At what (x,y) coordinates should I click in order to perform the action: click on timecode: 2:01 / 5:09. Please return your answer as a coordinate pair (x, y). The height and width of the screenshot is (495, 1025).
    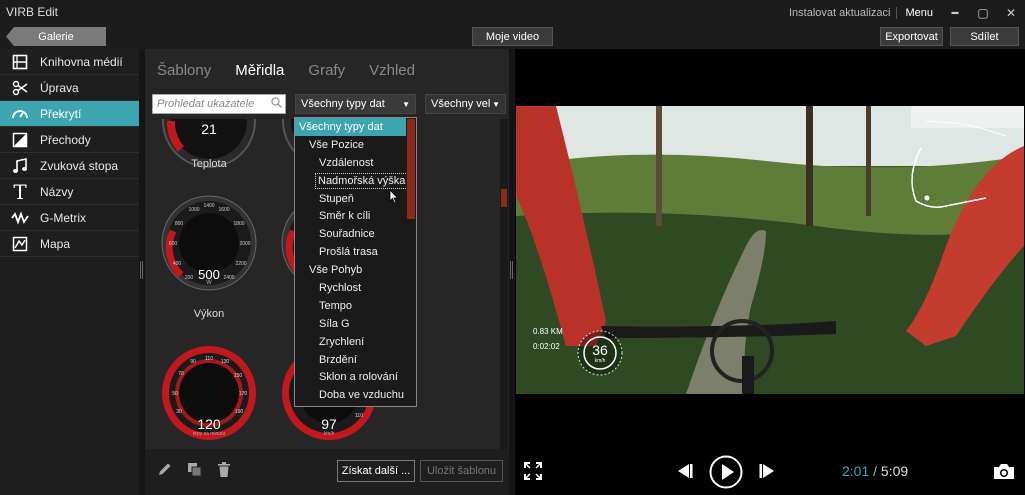
    Looking at the image, I should click on (875, 471).